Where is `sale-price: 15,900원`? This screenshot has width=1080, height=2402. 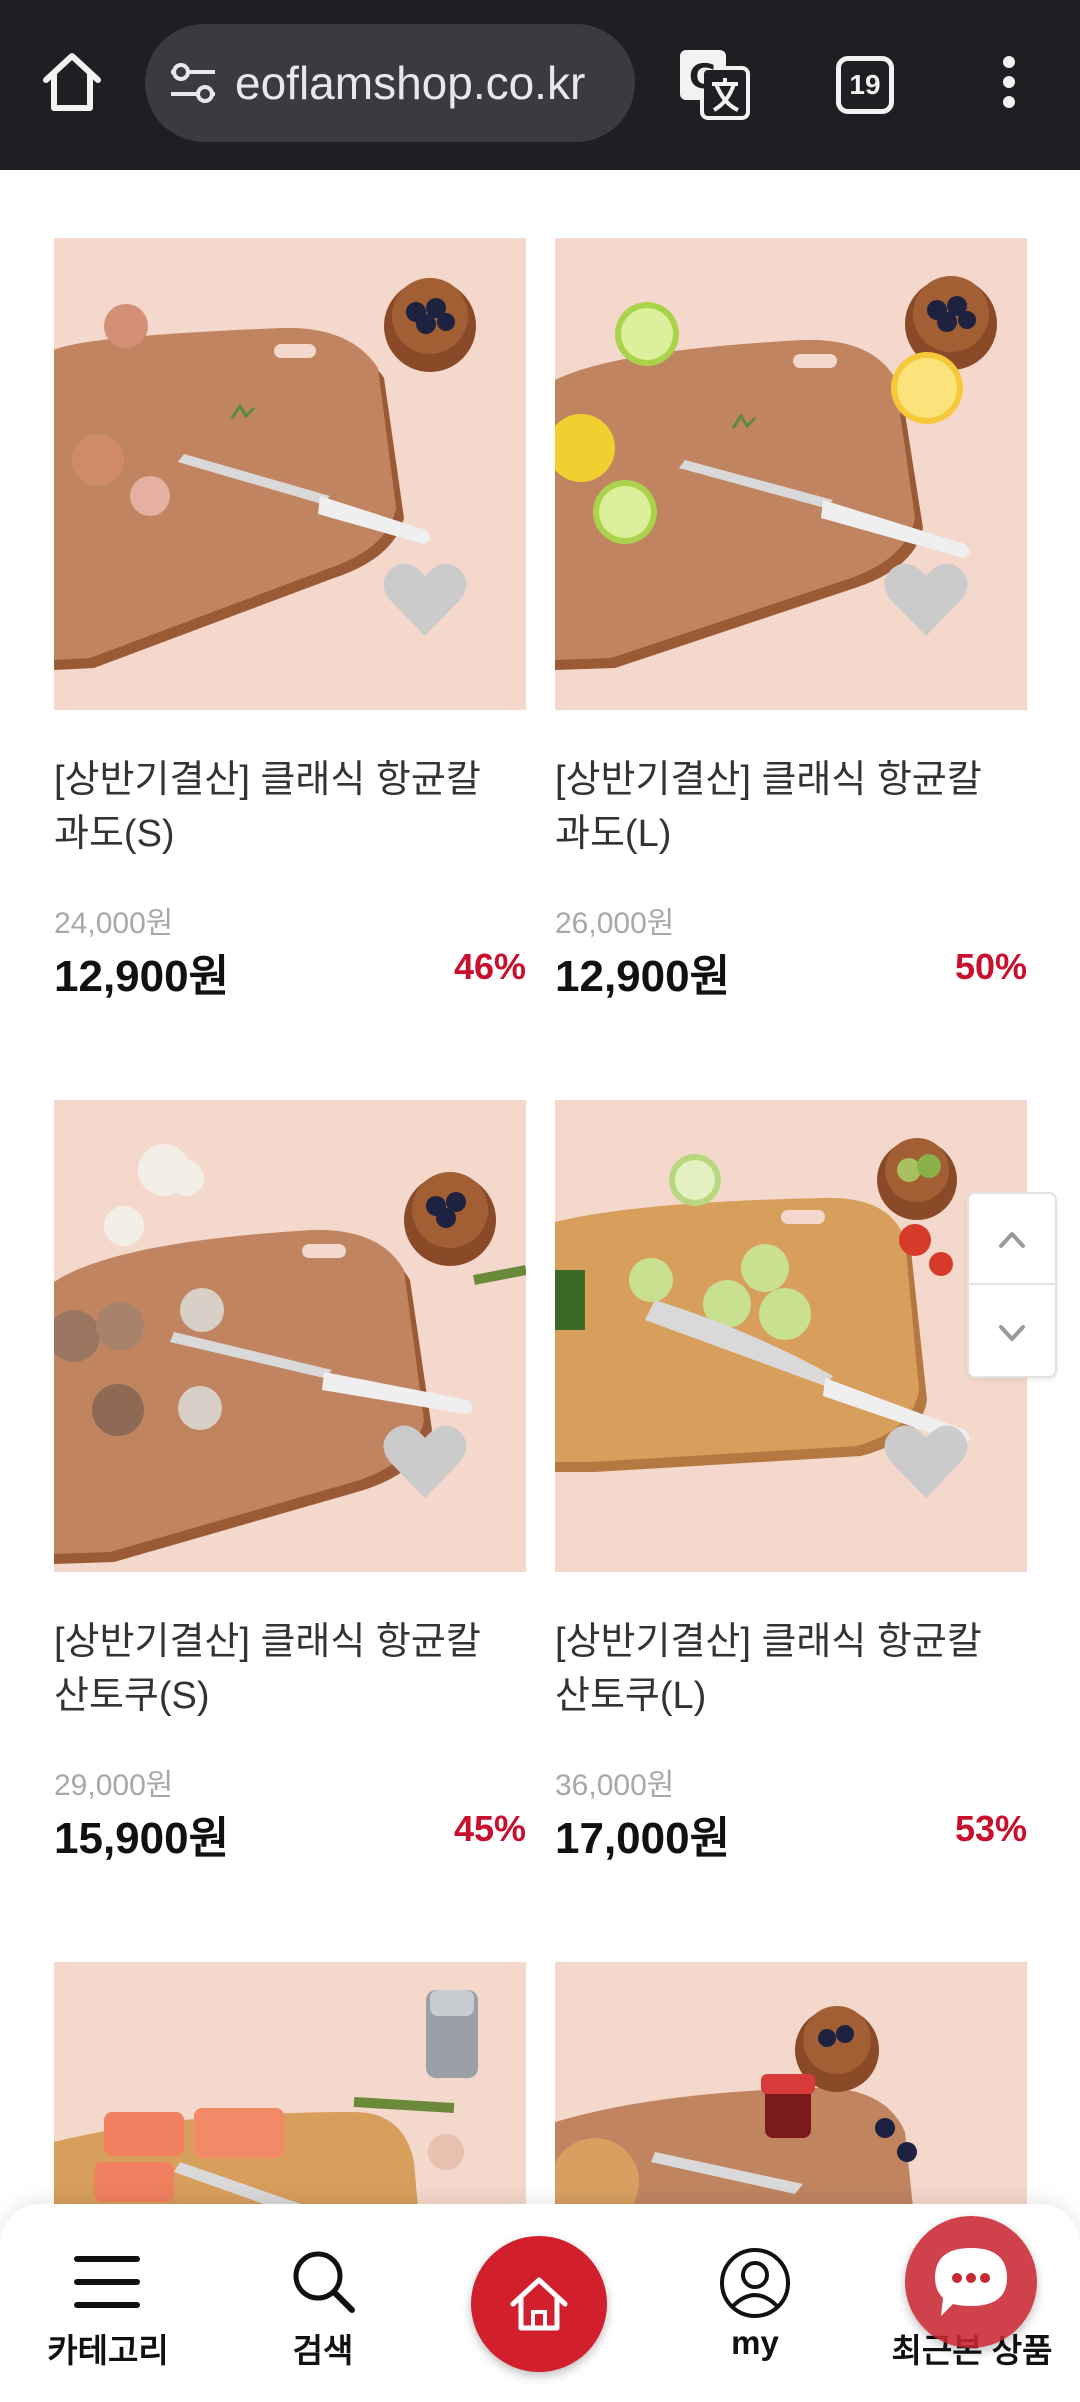
sale-price: 15,900원 is located at coordinates (142, 1838).